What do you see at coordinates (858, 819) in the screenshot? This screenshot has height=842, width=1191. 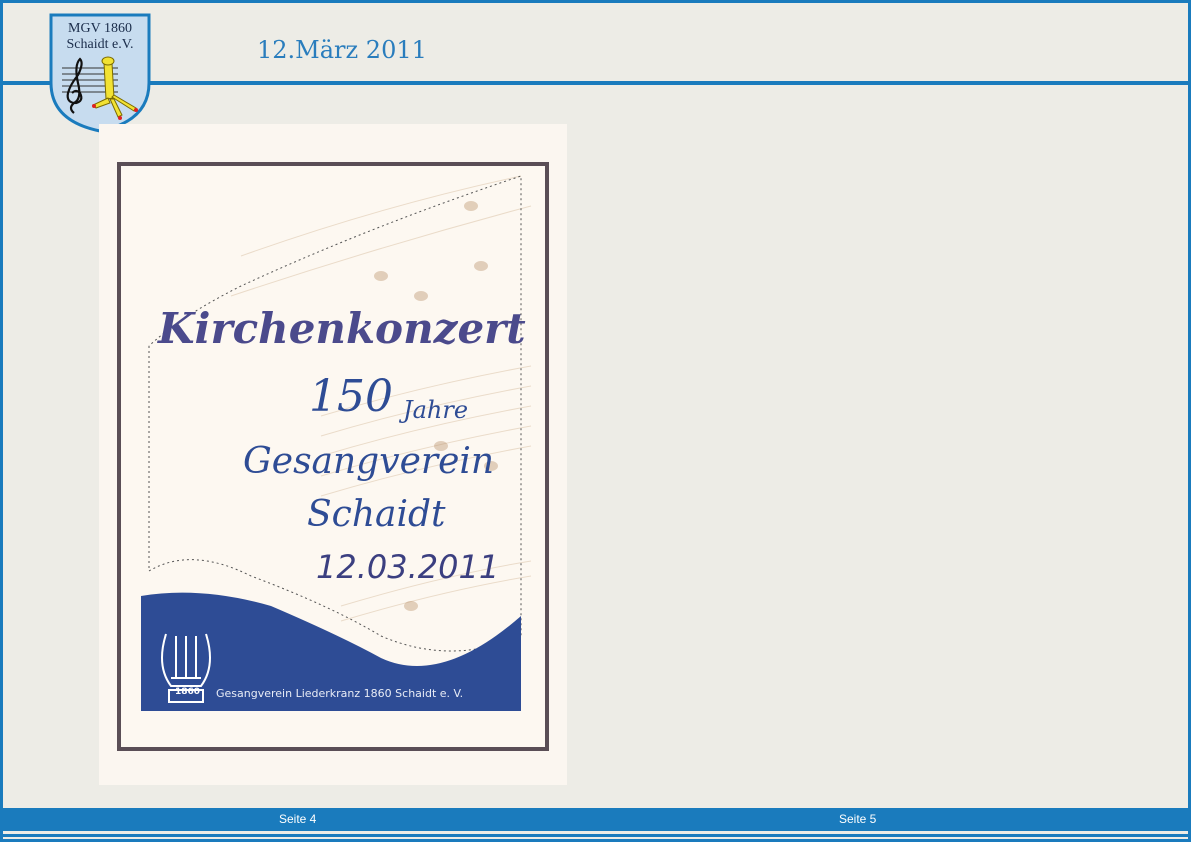 I see `page-number-right: Seite 5` at bounding box center [858, 819].